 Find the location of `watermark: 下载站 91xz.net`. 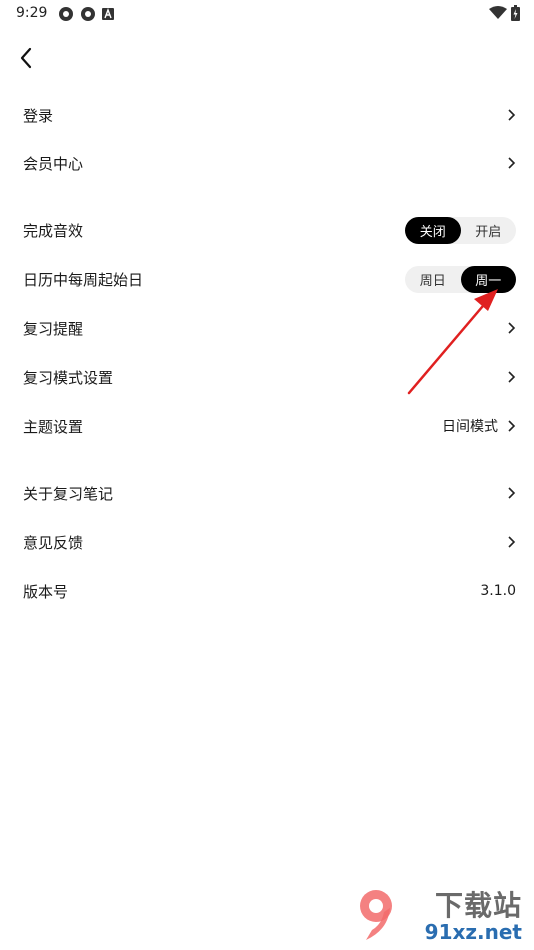

watermark: 下载站 91xz.net is located at coordinates (437, 914).